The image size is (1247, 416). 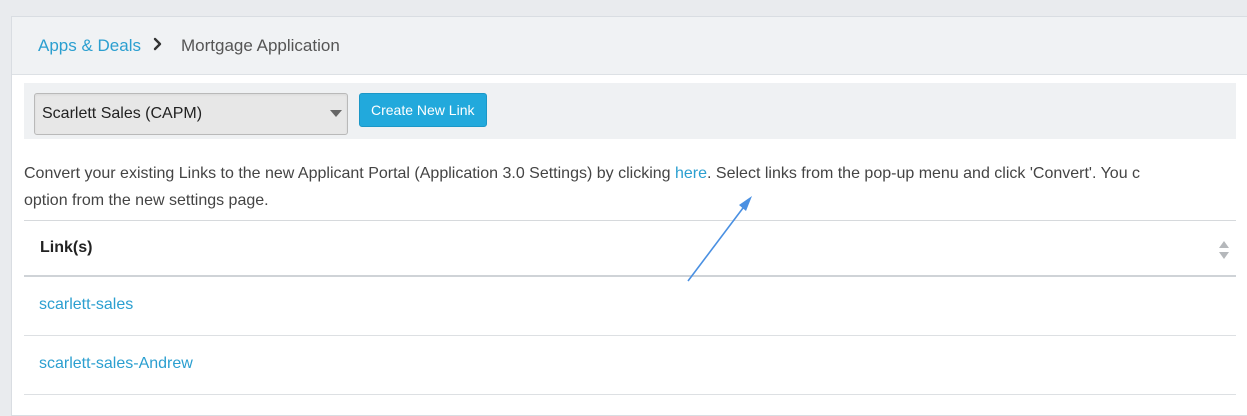 I want to click on table-row: scarlett-sales-Andrew, so click(x=630, y=365).